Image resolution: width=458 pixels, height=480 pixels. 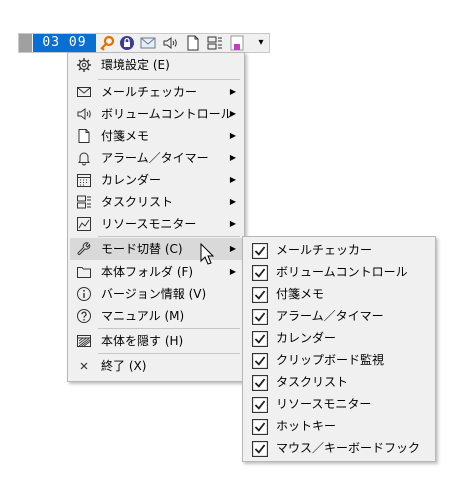 I want to click on menu-item: ボリュームコントロール ▶, so click(x=156, y=114).